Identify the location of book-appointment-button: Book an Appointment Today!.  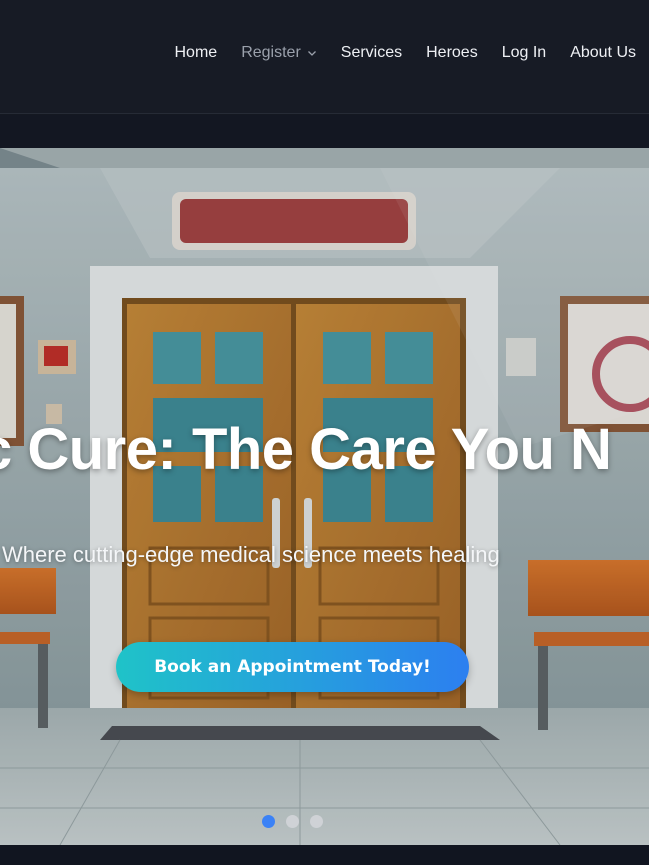
(292, 667).